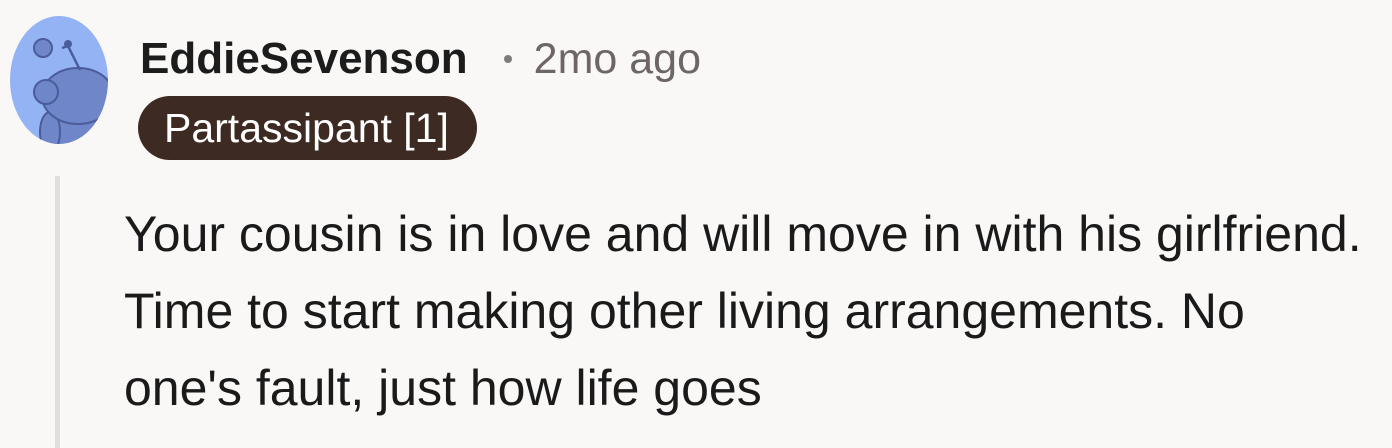  I want to click on thread-line, so click(57, 312).